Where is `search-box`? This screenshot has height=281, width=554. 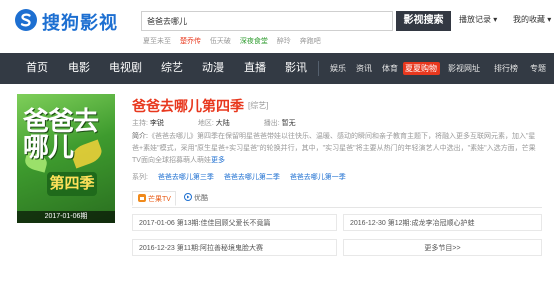 search-box is located at coordinates (267, 21).